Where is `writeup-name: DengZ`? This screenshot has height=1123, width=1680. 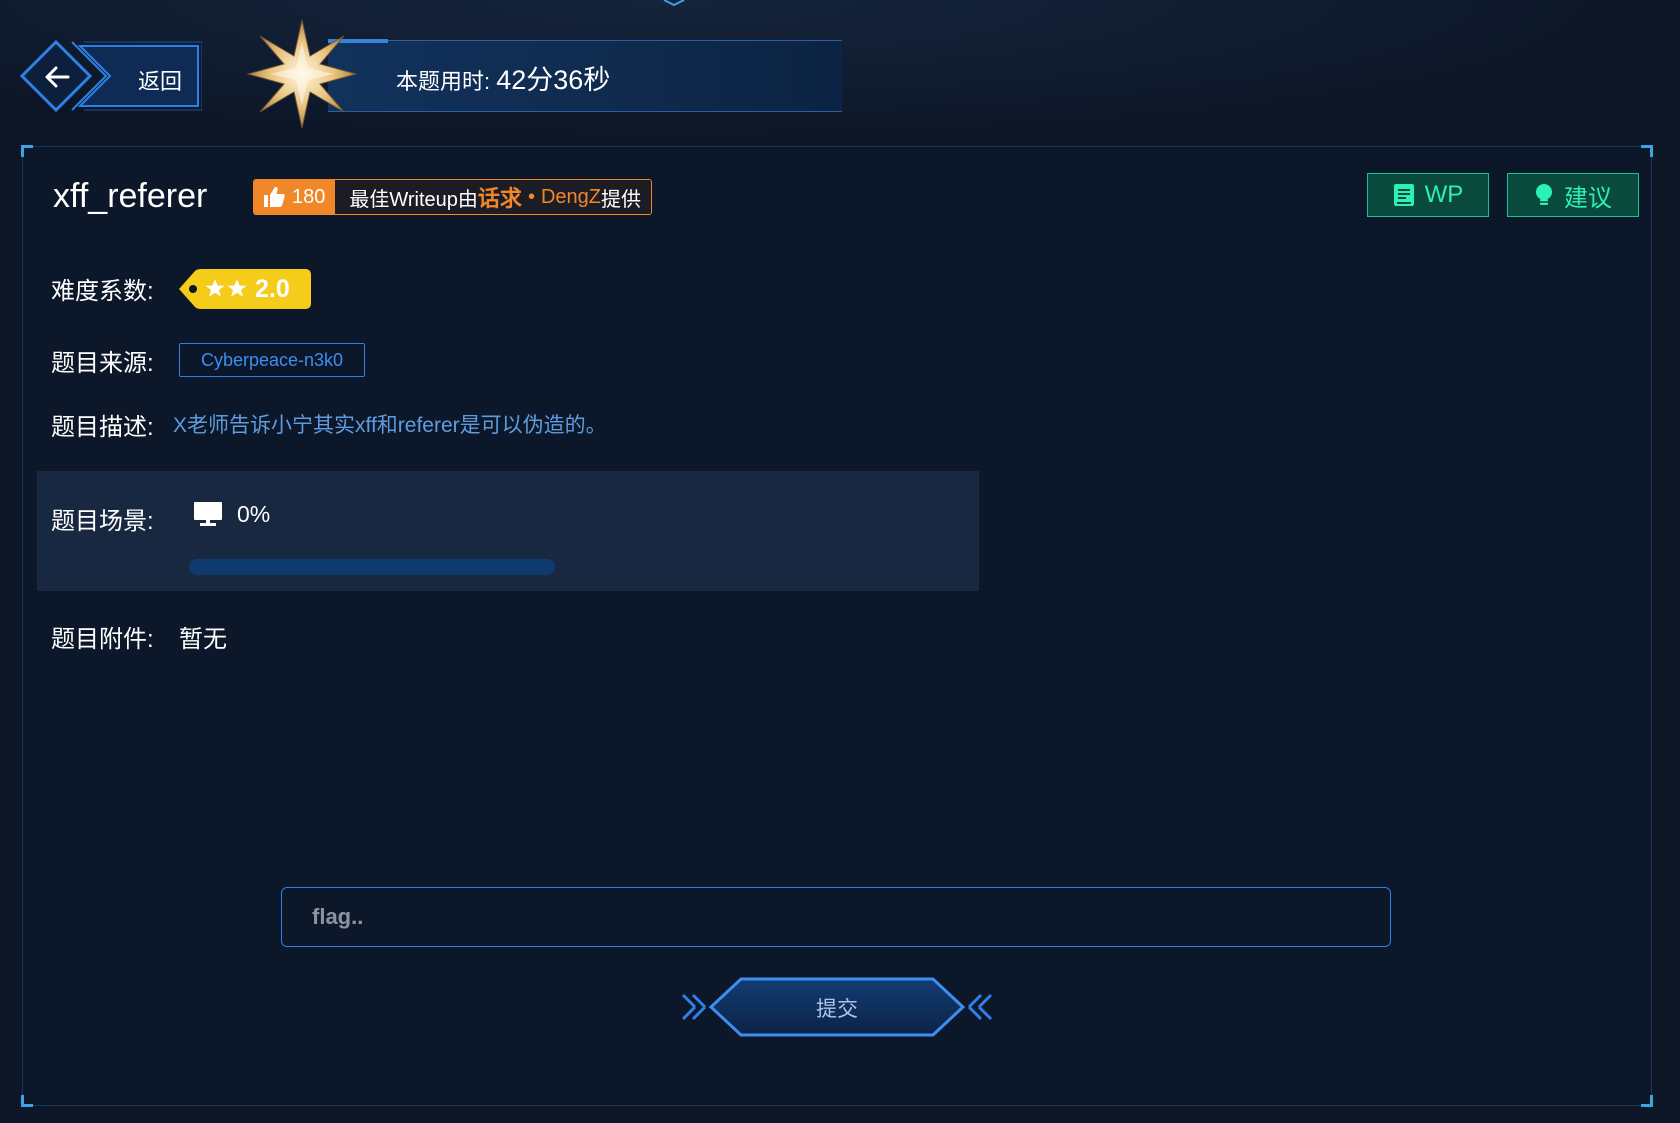
writeup-name: DengZ is located at coordinates (570, 196).